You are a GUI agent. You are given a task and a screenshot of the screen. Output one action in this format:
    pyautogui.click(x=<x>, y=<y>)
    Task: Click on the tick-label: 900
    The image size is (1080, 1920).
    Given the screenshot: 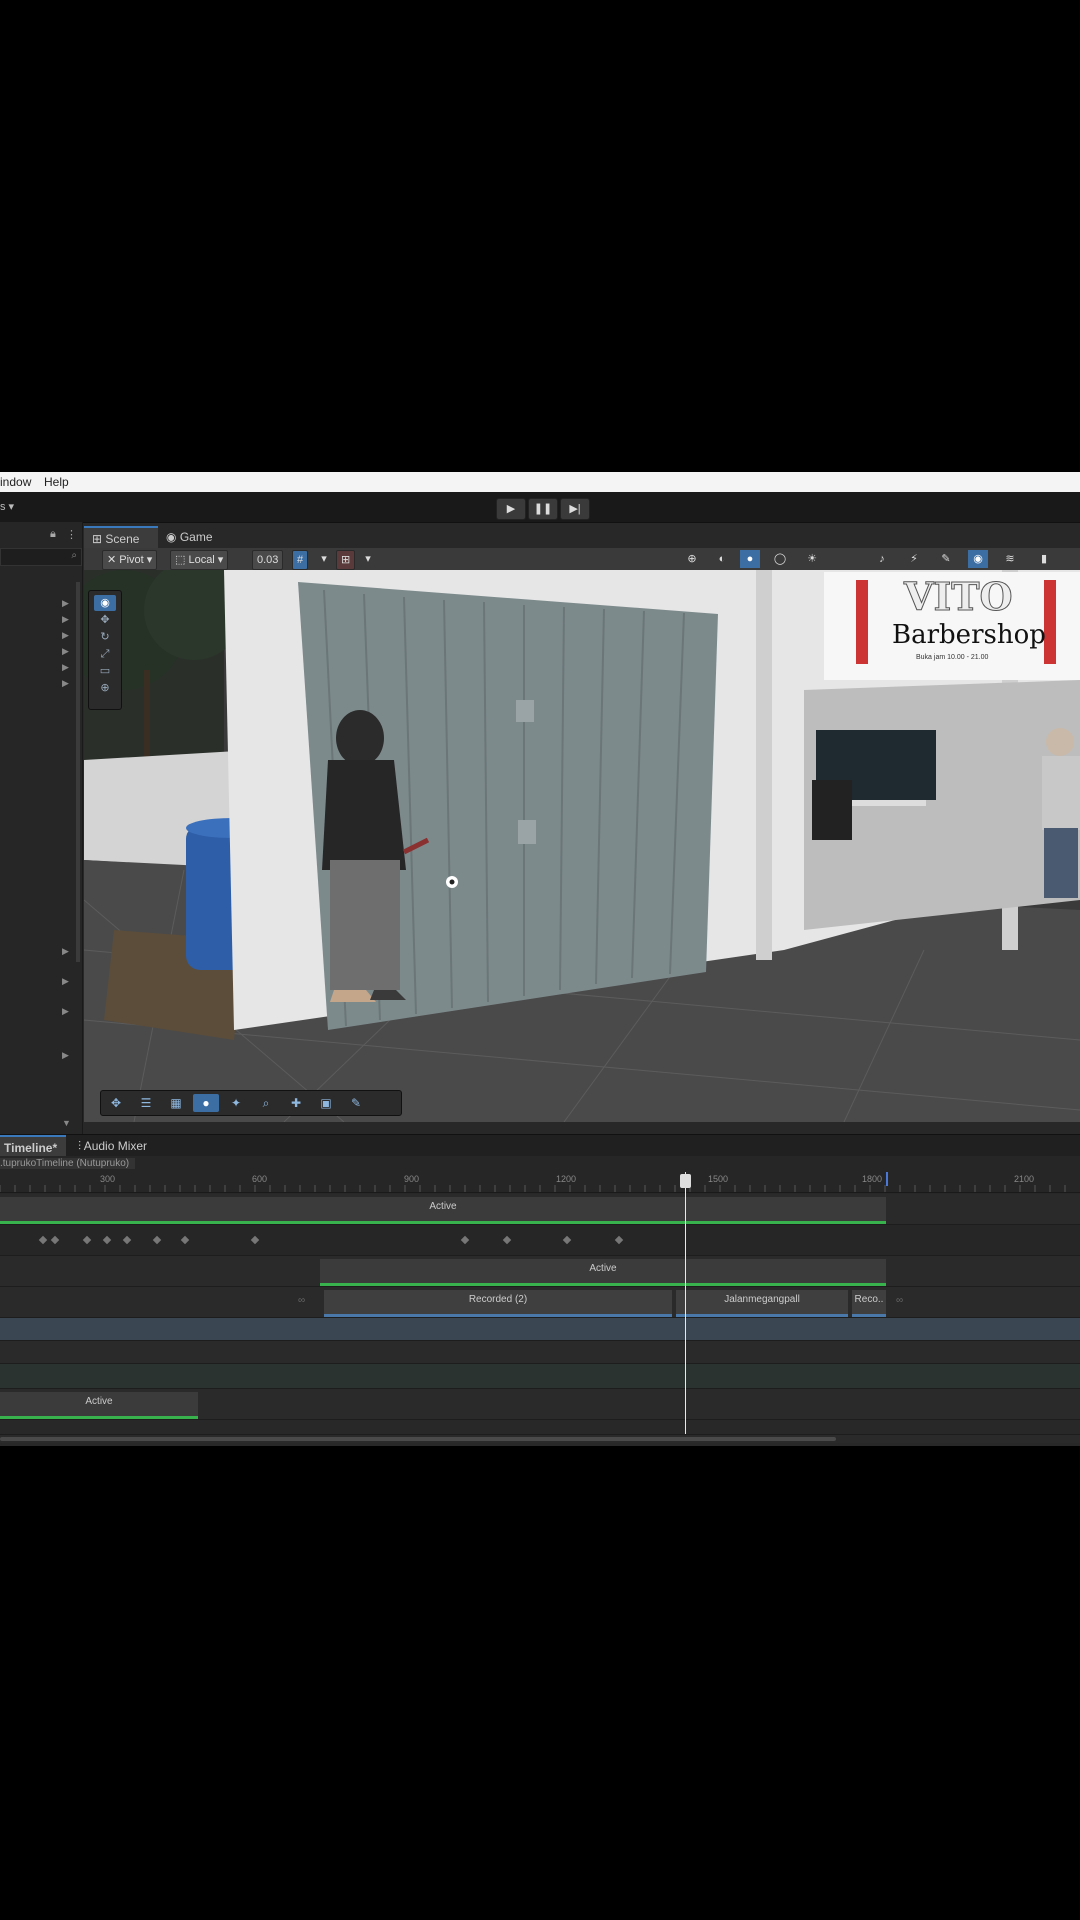 What is the action you would take?
    pyautogui.click(x=412, y=1179)
    